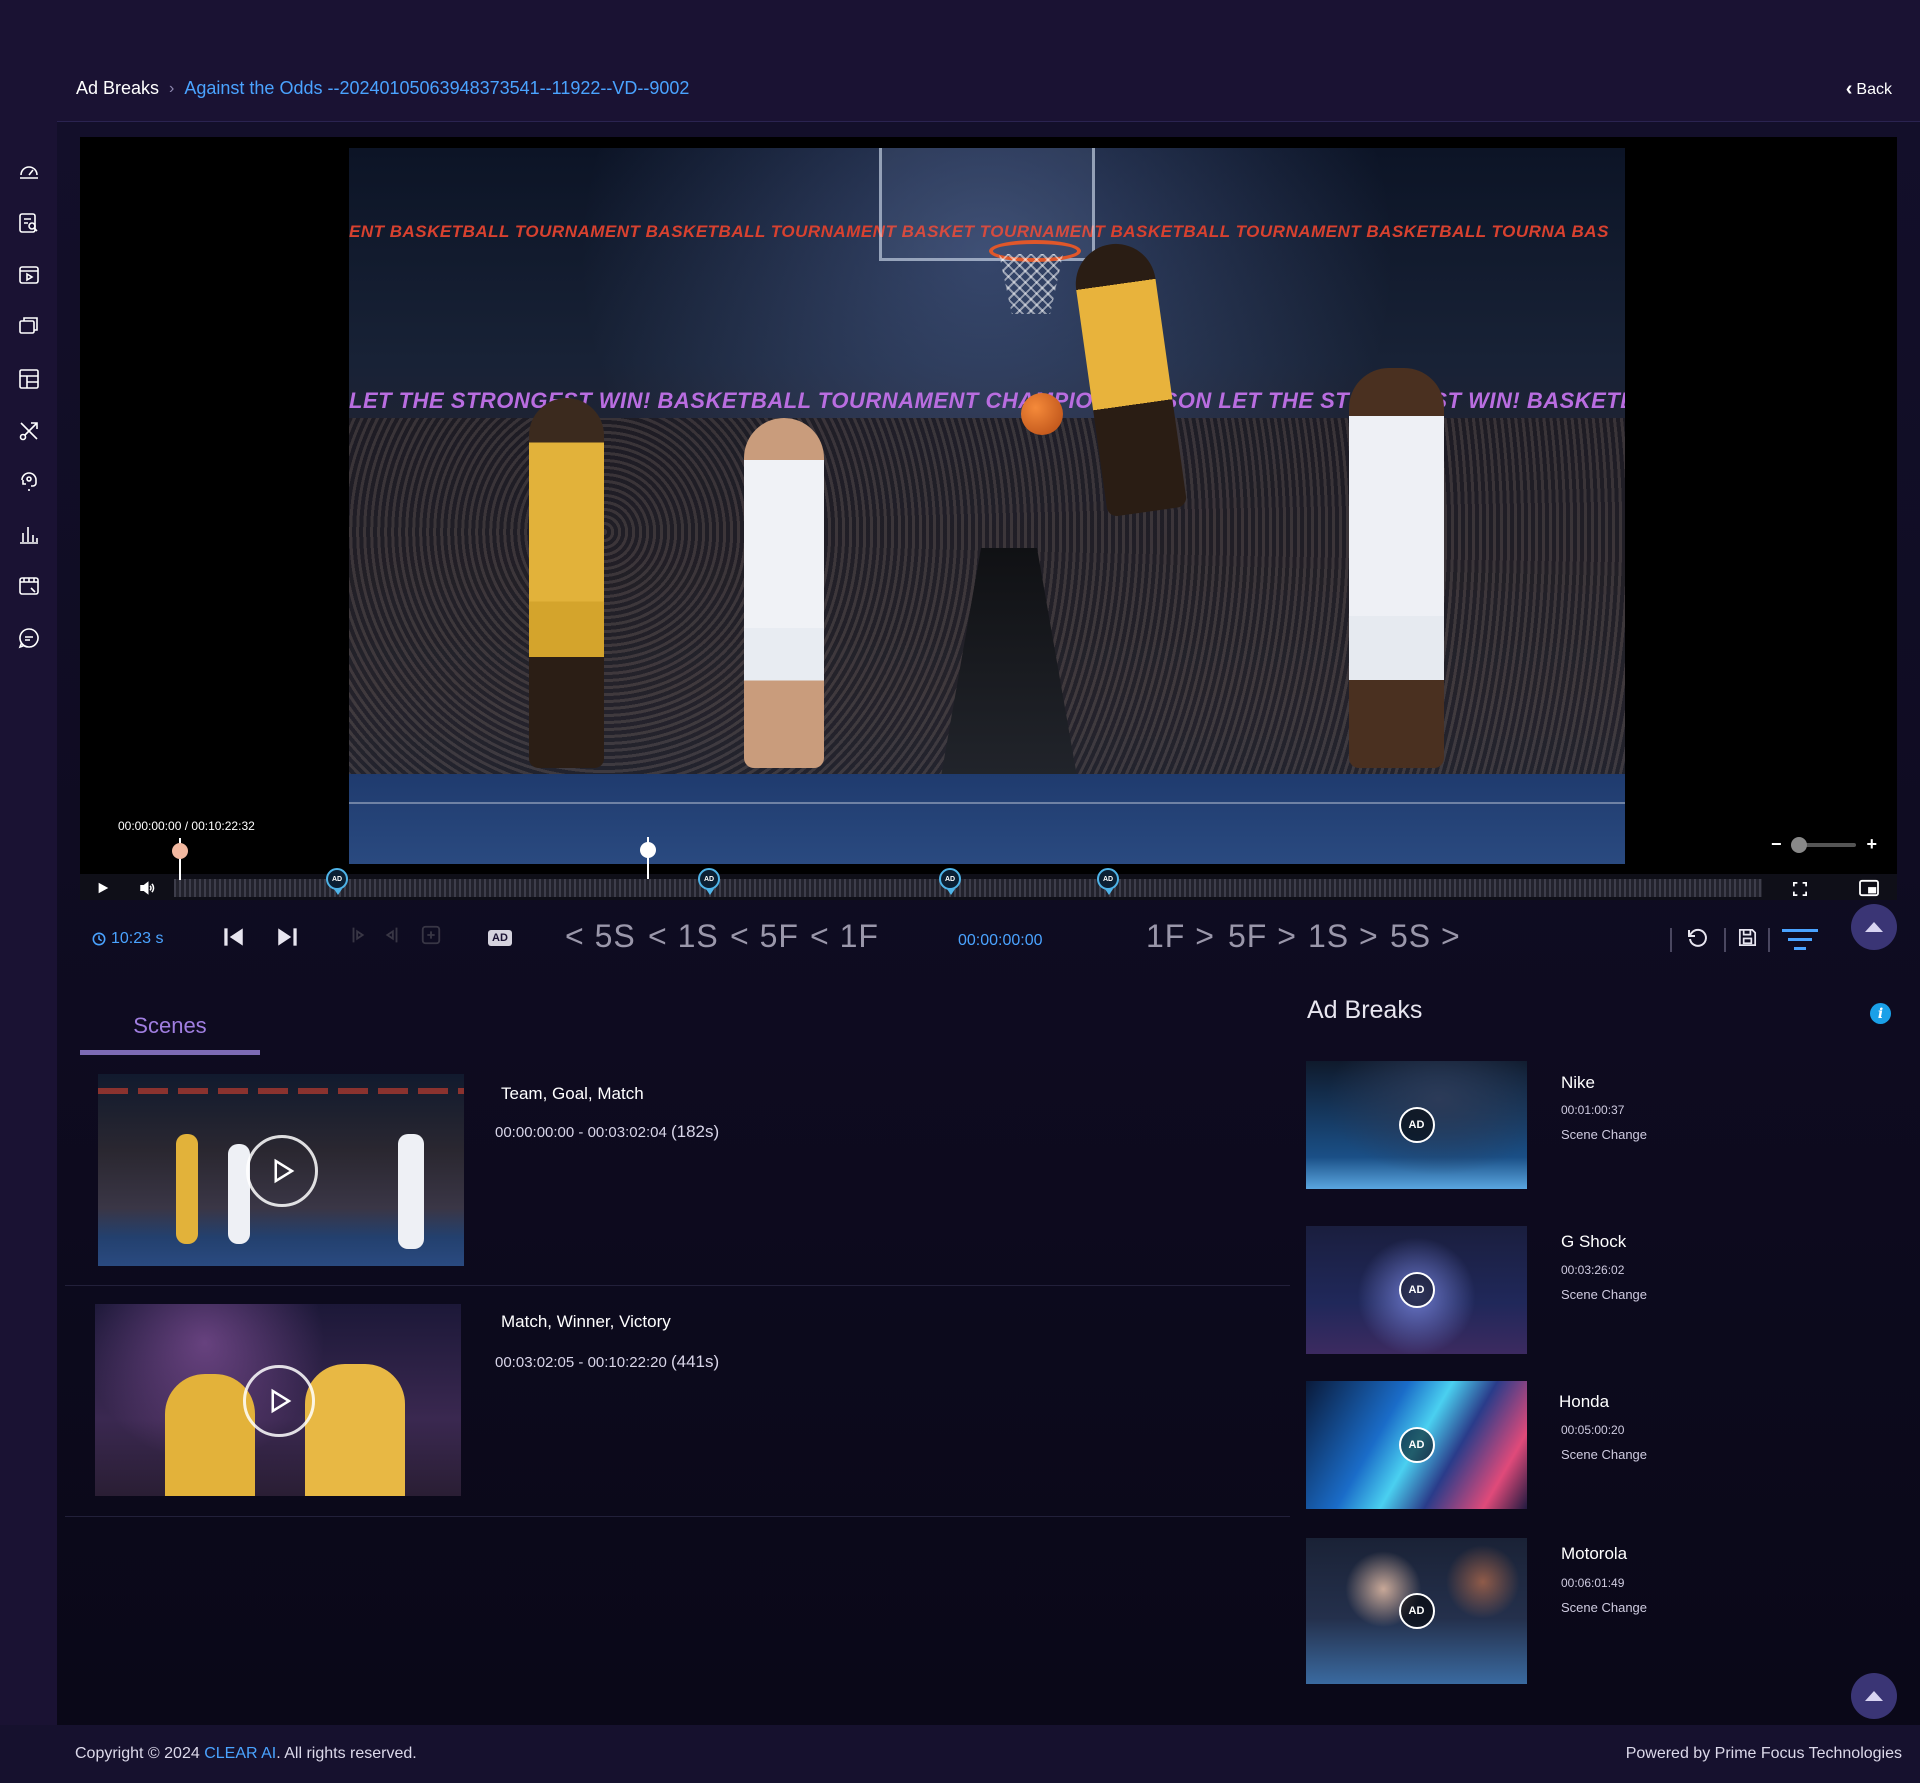  Describe the element at coordinates (1800, 942) in the screenshot. I see `filter-icon` at that location.